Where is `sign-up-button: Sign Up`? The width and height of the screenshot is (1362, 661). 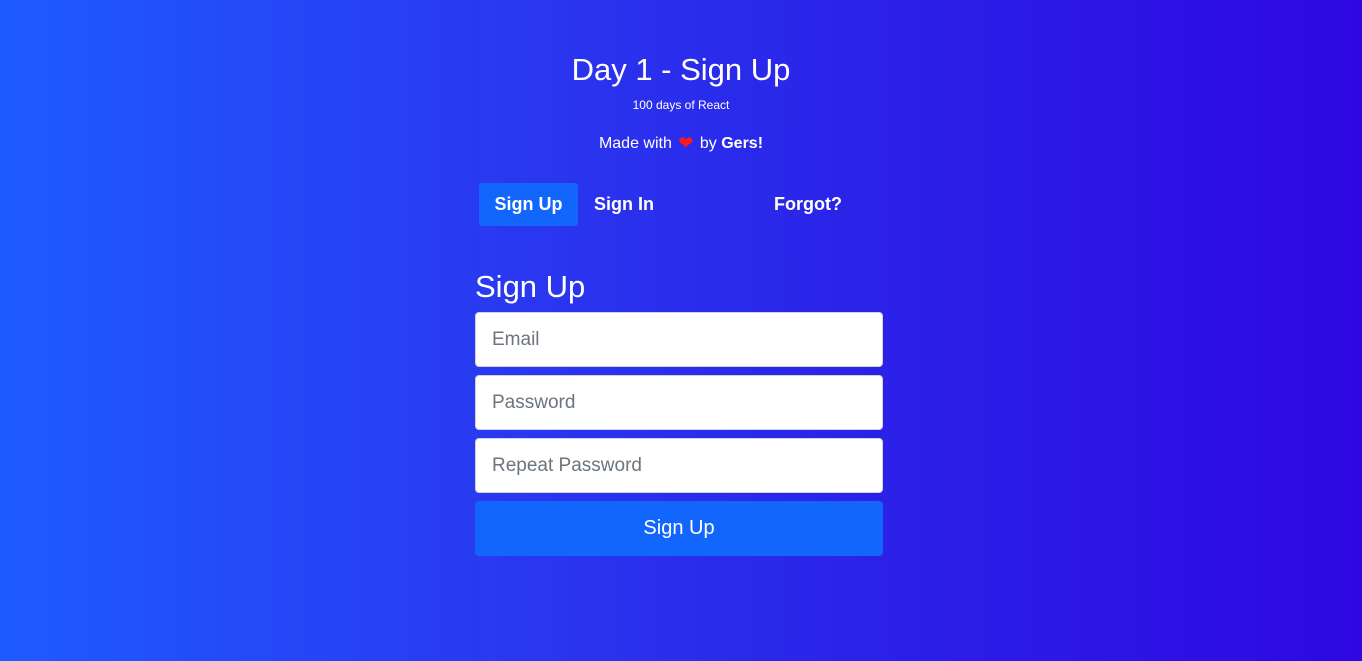
sign-up-button: Sign Up is located at coordinates (679, 528).